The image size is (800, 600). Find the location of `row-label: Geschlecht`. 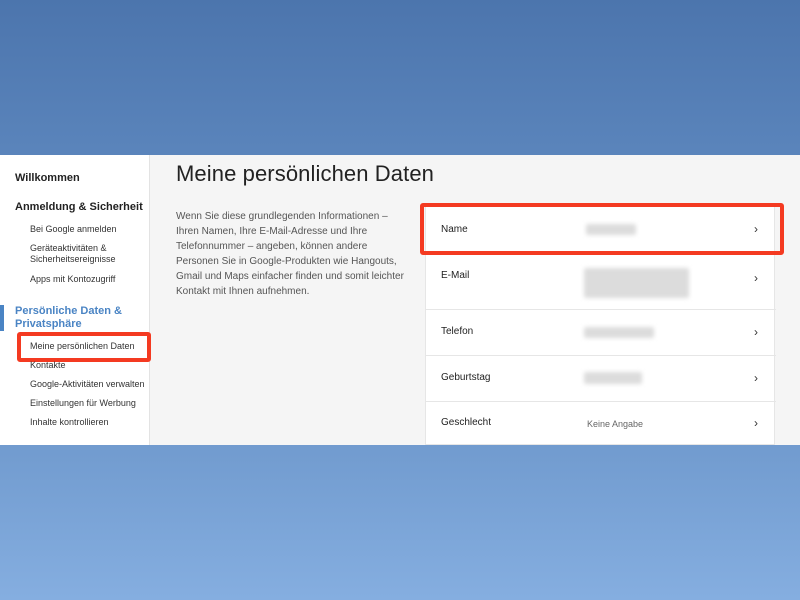

row-label: Geschlecht is located at coordinates (466, 422).